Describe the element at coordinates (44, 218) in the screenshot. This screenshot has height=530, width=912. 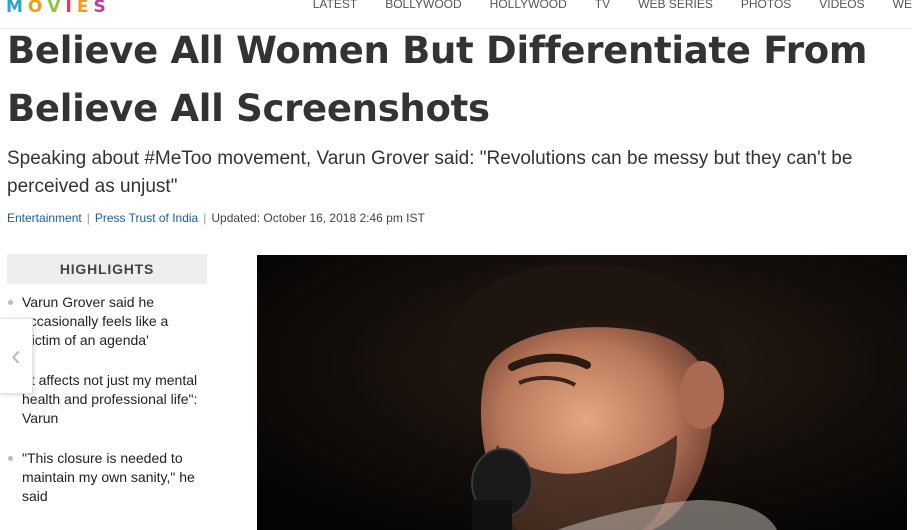
I see `category-link: Entertainment` at that location.